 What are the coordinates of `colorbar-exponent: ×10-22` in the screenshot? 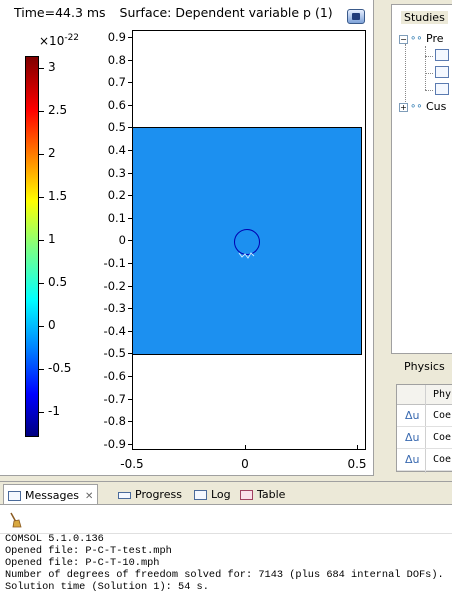 It's located at (59, 40).